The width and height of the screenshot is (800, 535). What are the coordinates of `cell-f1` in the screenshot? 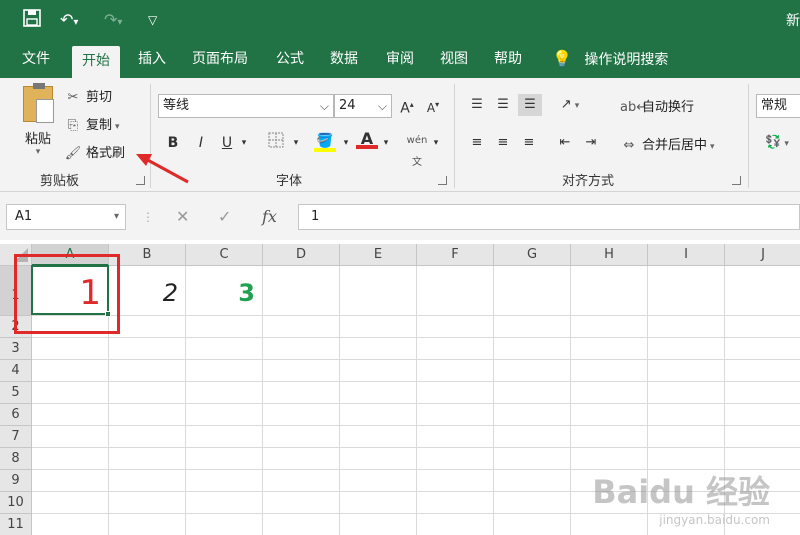 It's located at (455, 291).